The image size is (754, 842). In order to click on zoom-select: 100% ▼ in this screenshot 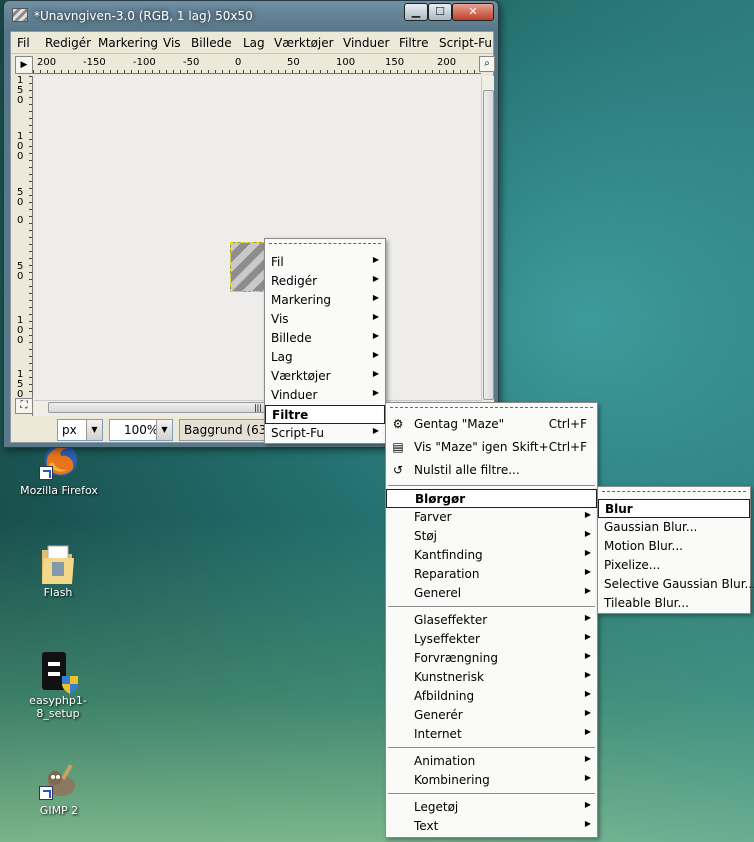, I will do `click(141, 430)`.